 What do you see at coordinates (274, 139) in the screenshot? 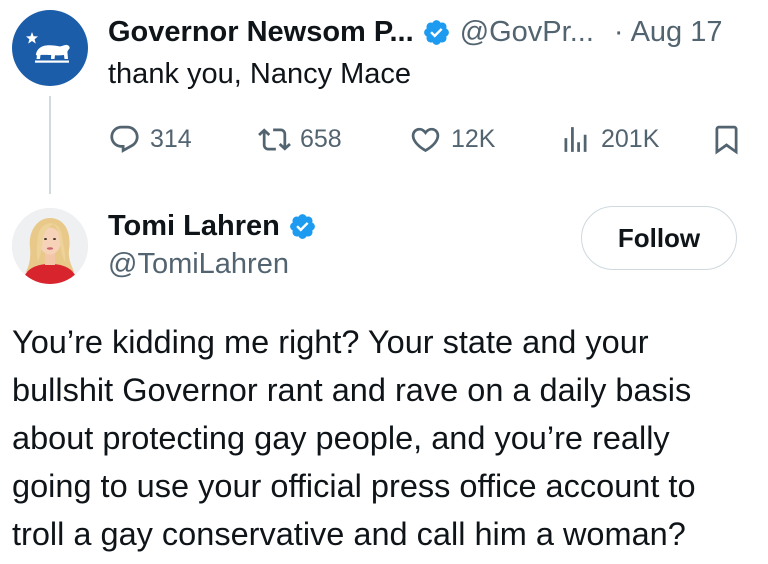
I see `retweet-icon` at bounding box center [274, 139].